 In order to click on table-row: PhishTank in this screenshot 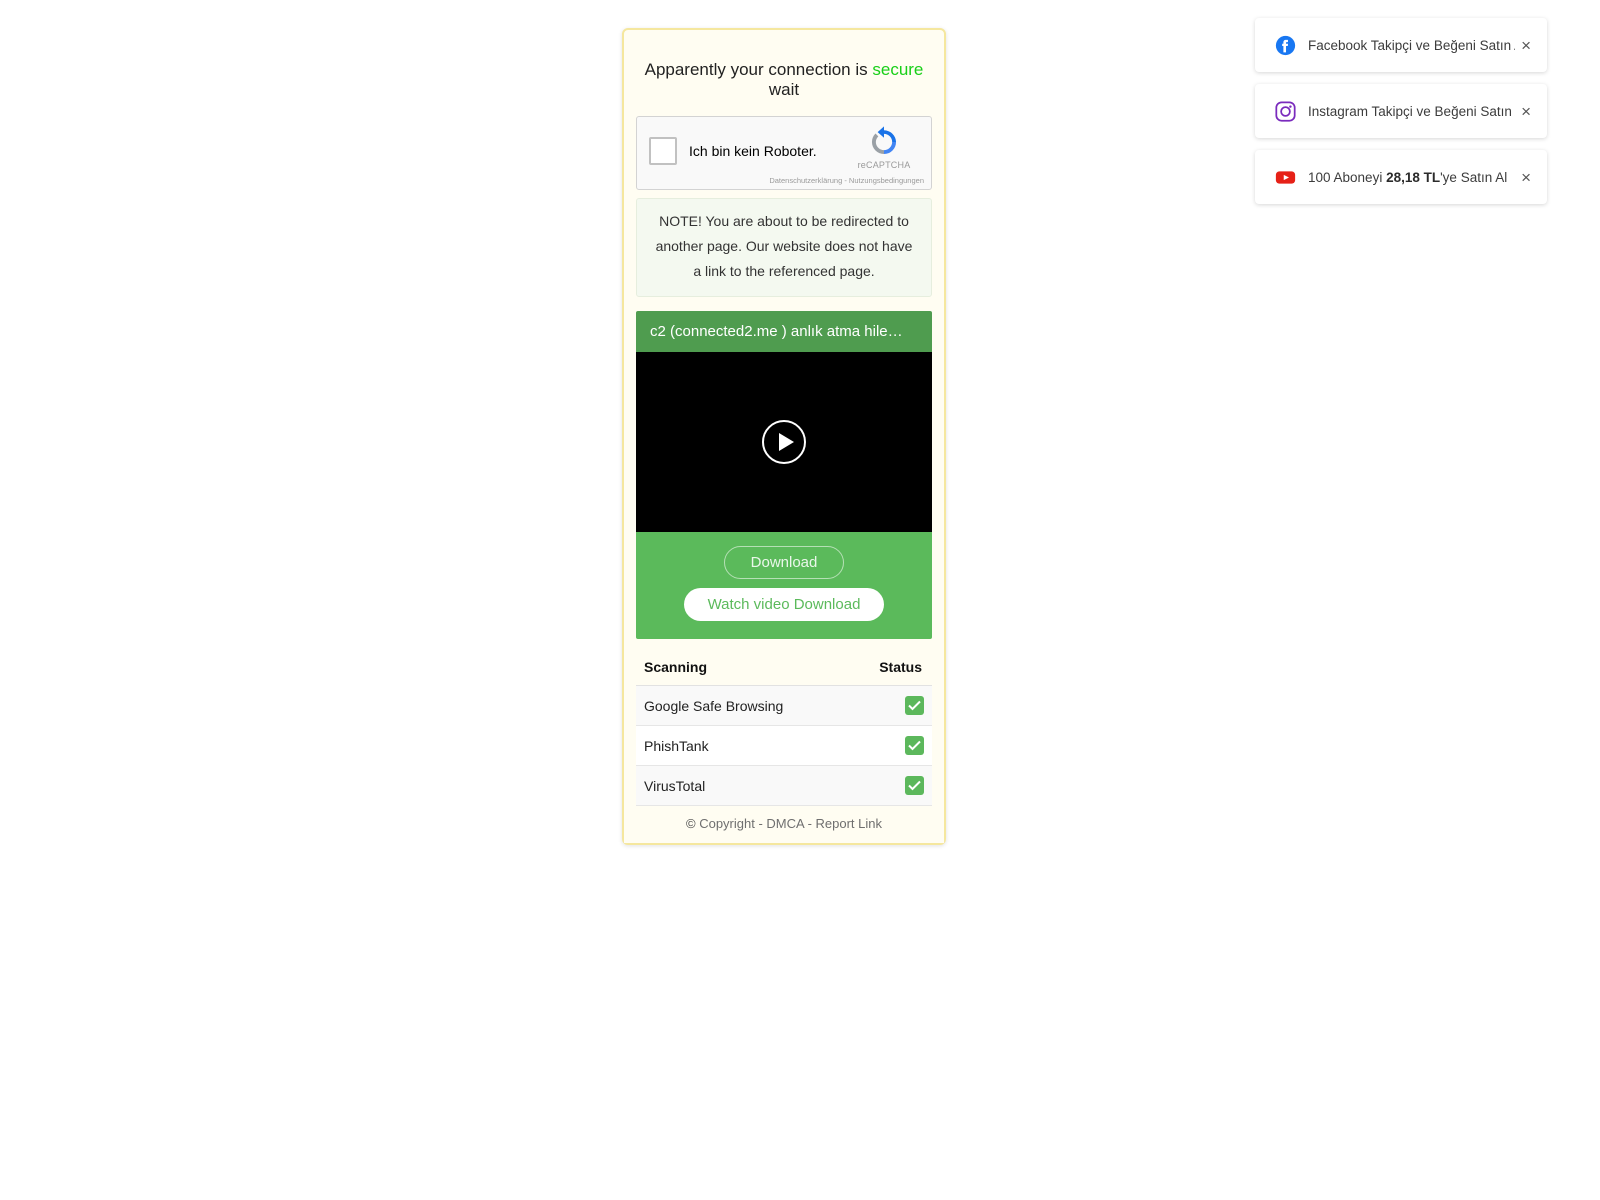, I will do `click(784, 745)`.